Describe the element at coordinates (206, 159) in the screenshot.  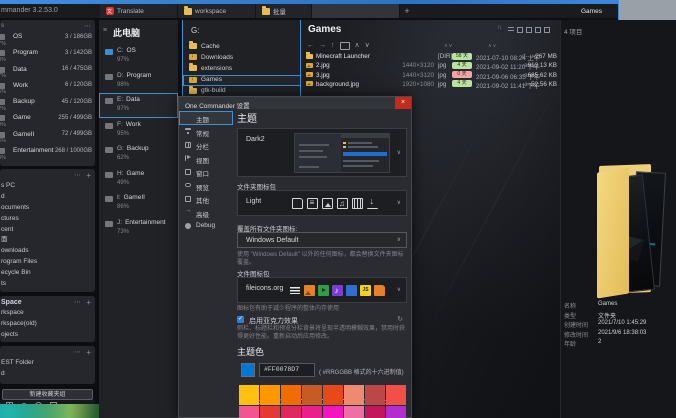
I see `settings-nav-item: 视图` at that location.